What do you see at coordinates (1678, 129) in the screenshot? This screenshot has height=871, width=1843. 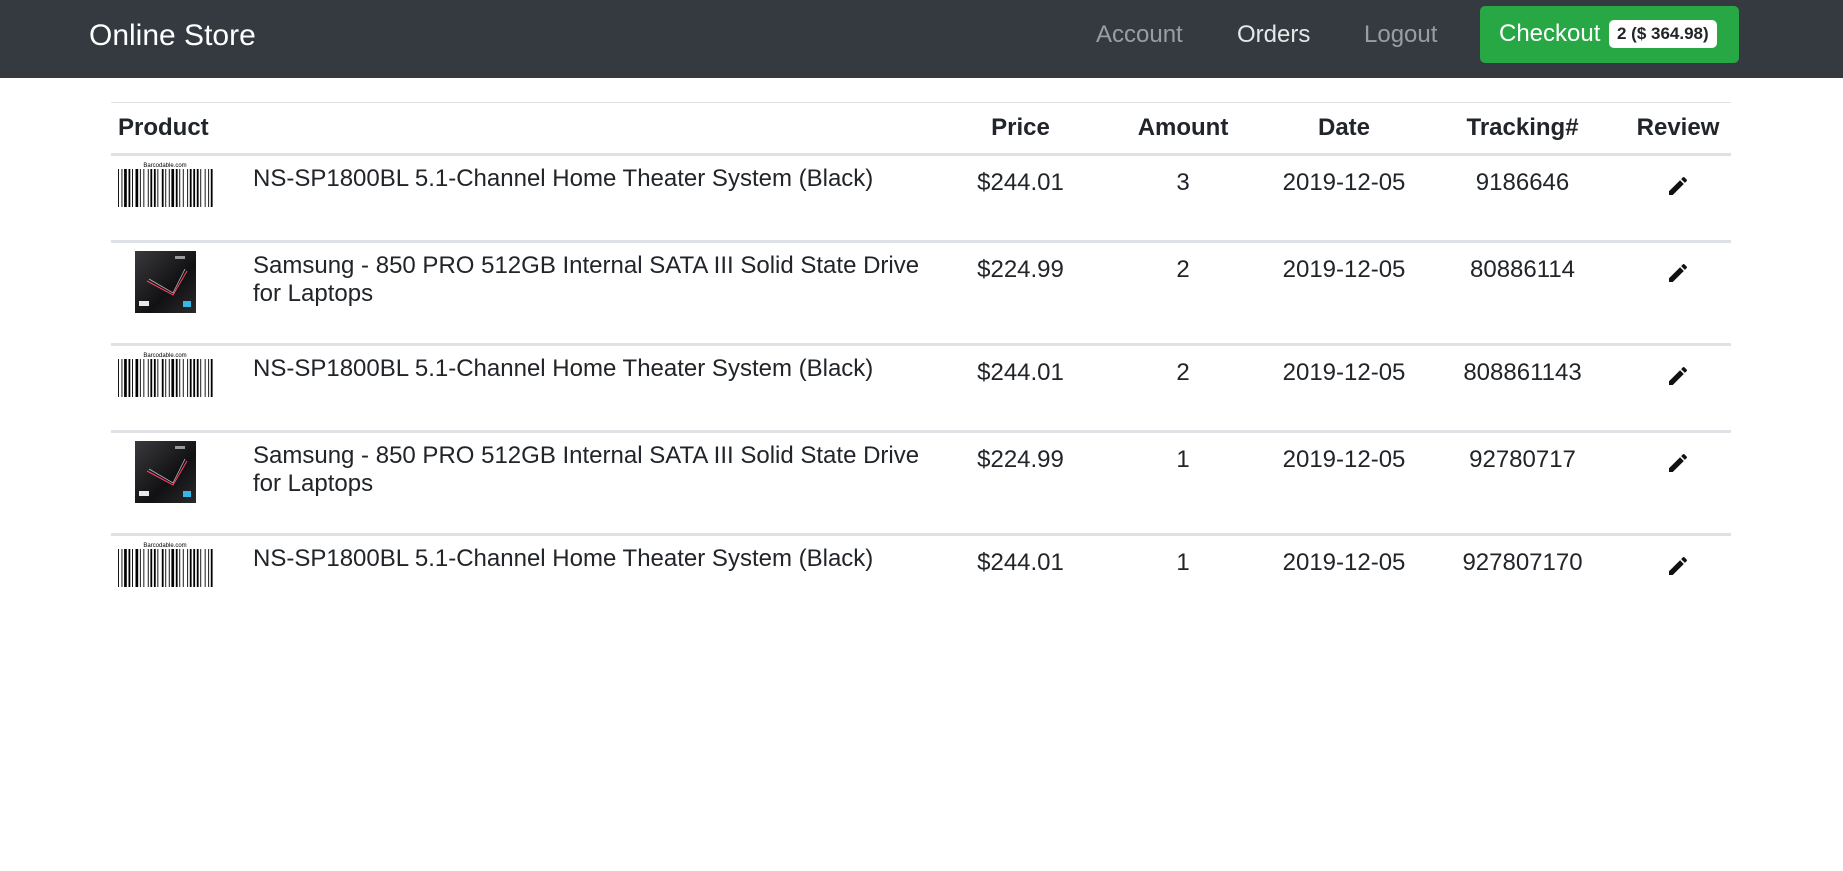 I see `header-review: Review` at bounding box center [1678, 129].